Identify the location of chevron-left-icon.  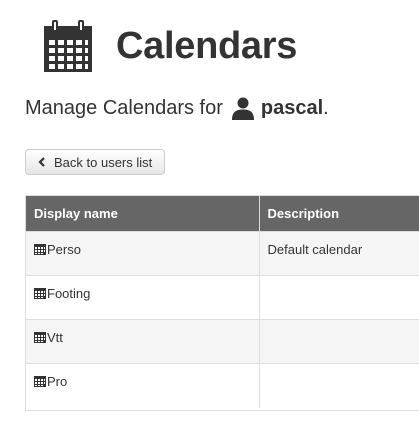
(41, 162).